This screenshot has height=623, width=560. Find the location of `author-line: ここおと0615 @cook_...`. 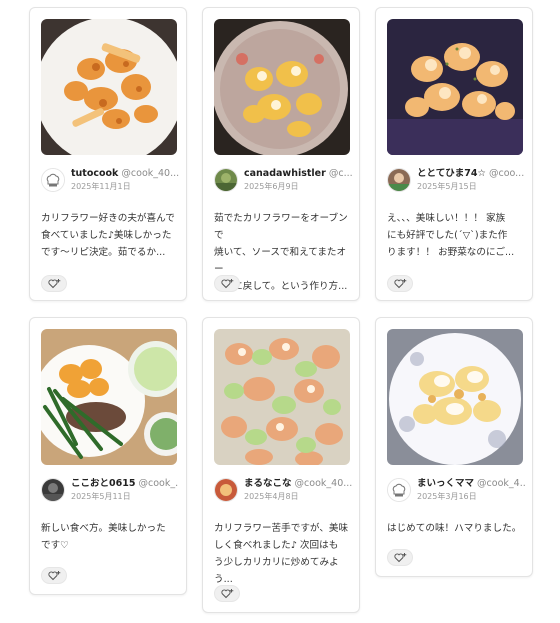

author-line: ここおと0615 @cook_... is located at coordinates (125, 484).